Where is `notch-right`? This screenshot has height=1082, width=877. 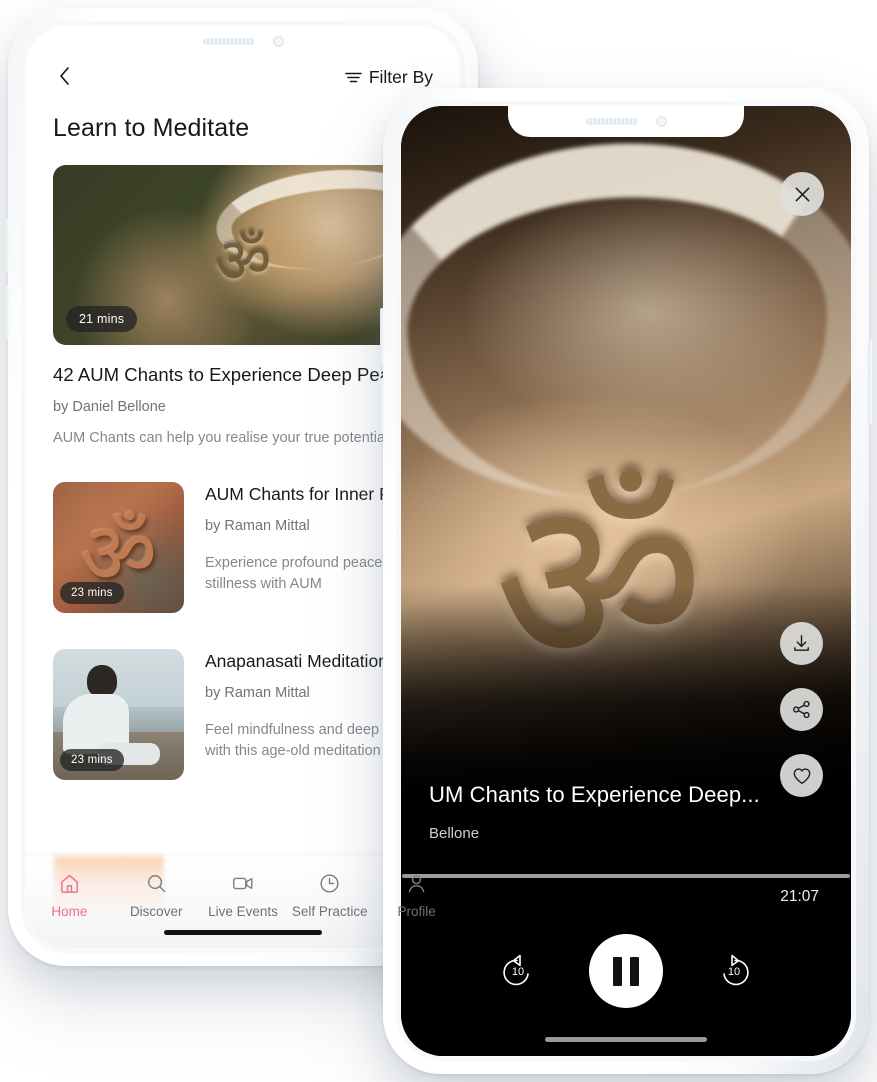
notch-right is located at coordinates (626, 121).